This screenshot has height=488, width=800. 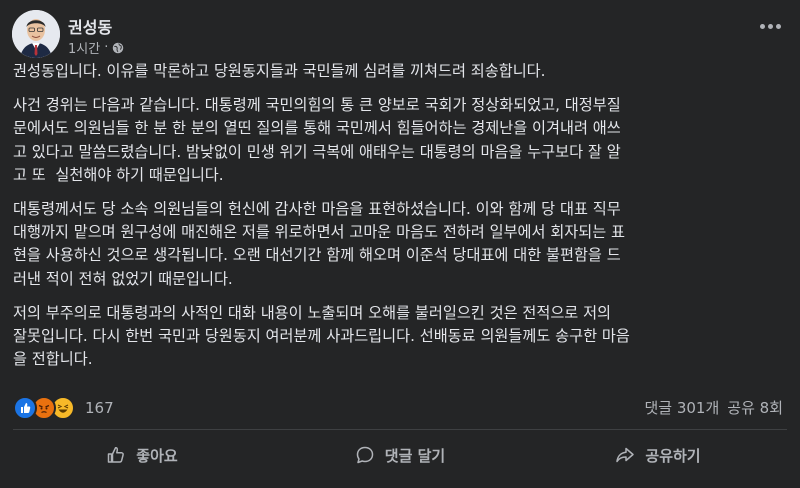 What do you see at coordinates (625, 455) in the screenshot?
I see `share-icon` at bounding box center [625, 455].